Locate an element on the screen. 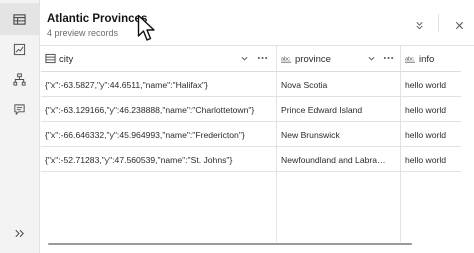 This screenshot has height=253, width=474. close-icon is located at coordinates (459, 25).